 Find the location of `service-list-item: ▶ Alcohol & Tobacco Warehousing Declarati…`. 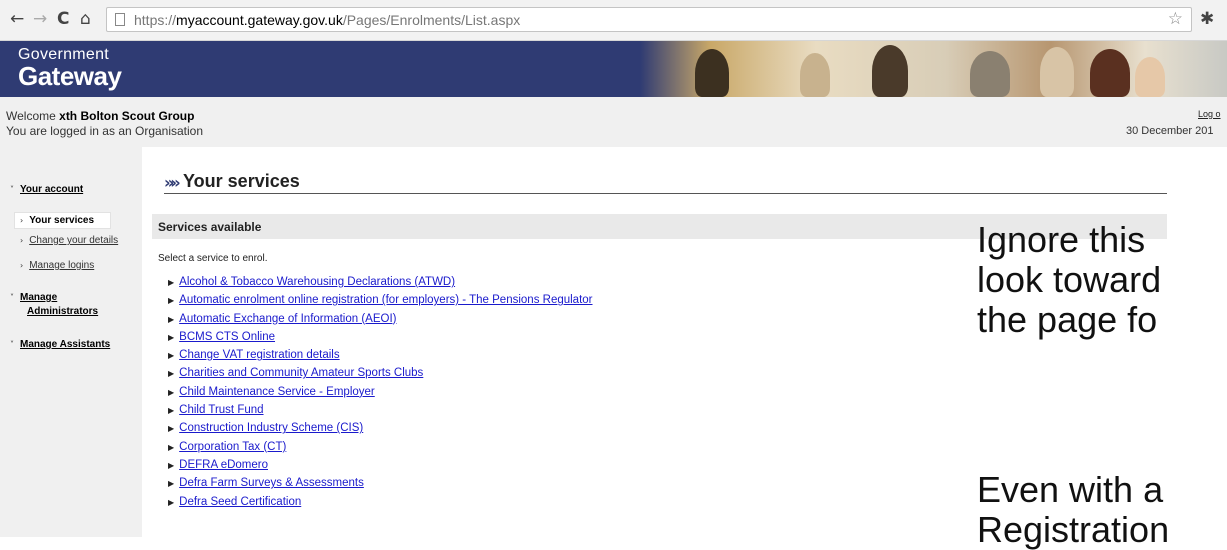

service-list-item: ▶ Alcohol & Tobacco Warehousing Declarati… is located at coordinates (380, 284).